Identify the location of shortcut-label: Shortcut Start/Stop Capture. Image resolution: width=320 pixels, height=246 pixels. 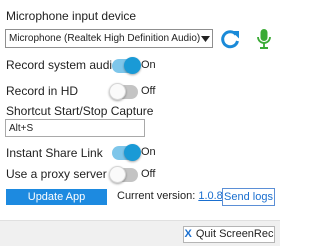
(80, 111).